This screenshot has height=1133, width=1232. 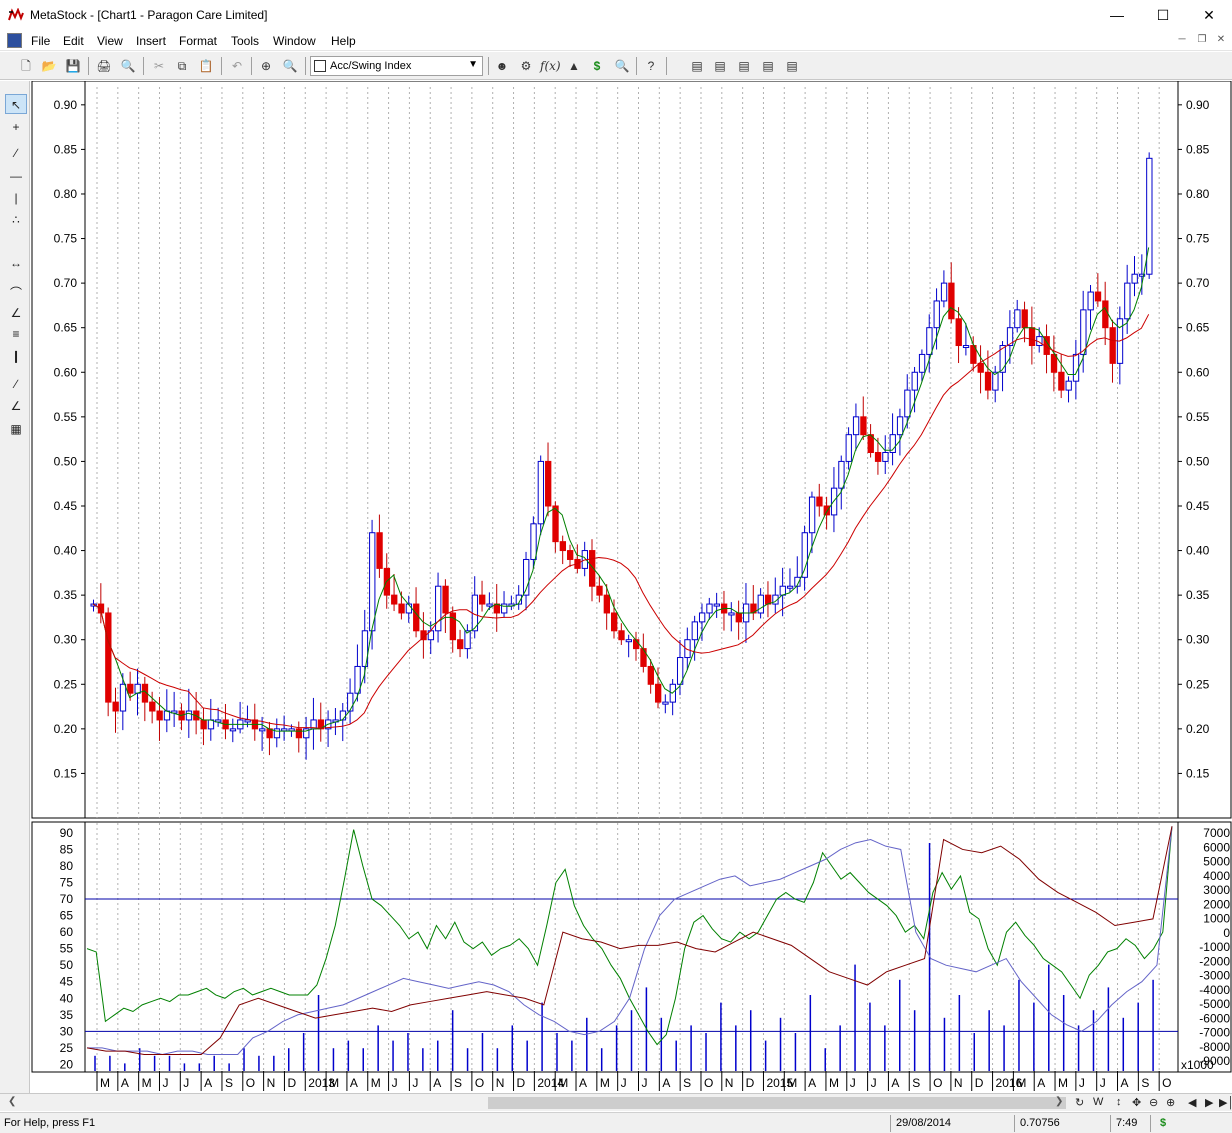 I want to click on gann-grid-icon: ▦, so click(x=16, y=429).